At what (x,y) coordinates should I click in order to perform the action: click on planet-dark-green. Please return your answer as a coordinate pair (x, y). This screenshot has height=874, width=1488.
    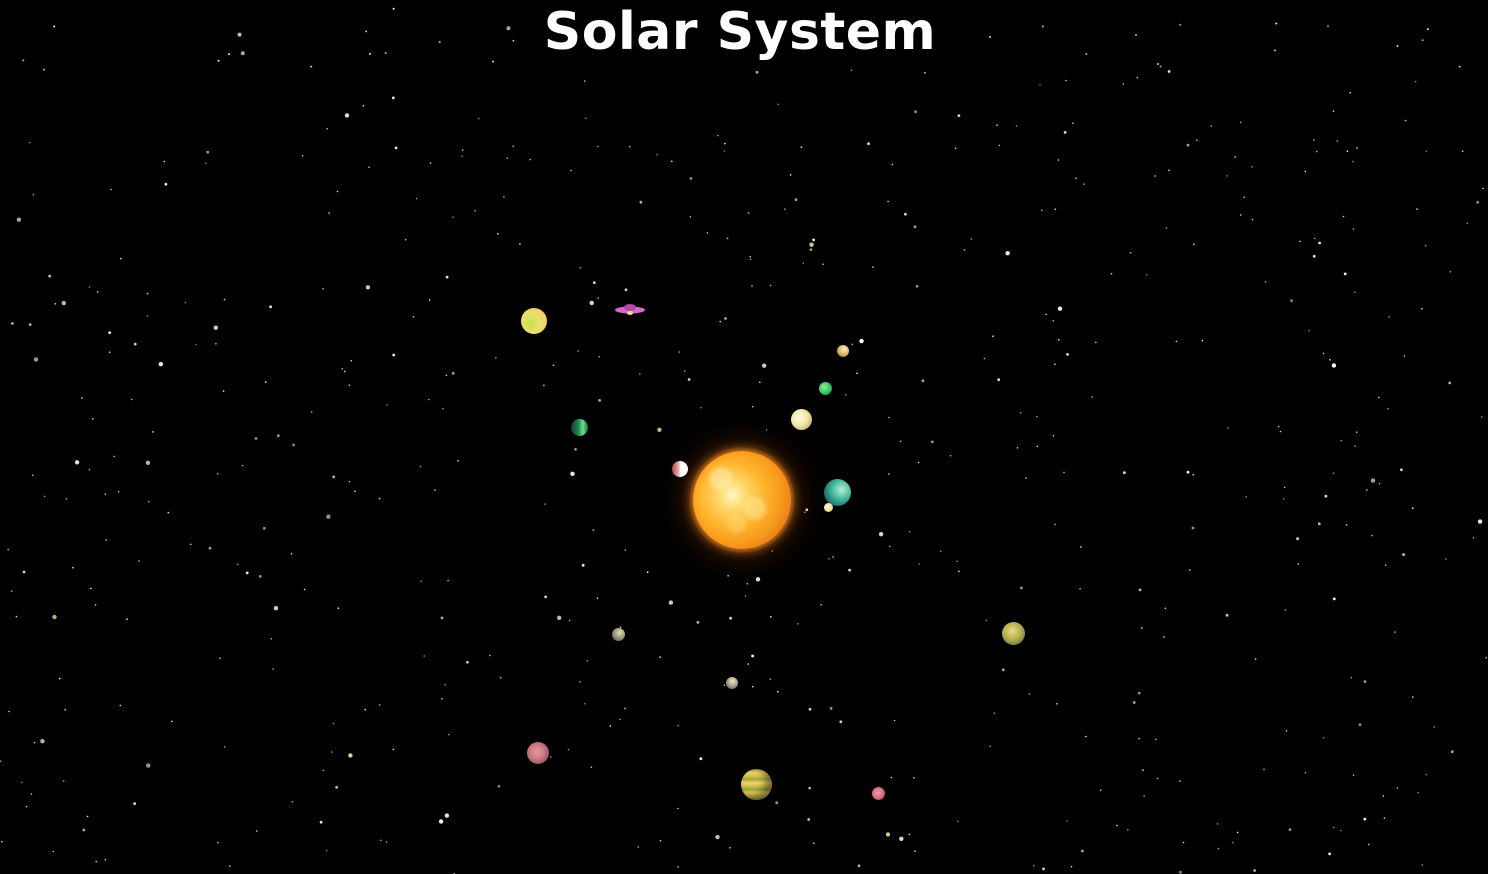
    Looking at the image, I should click on (579, 427).